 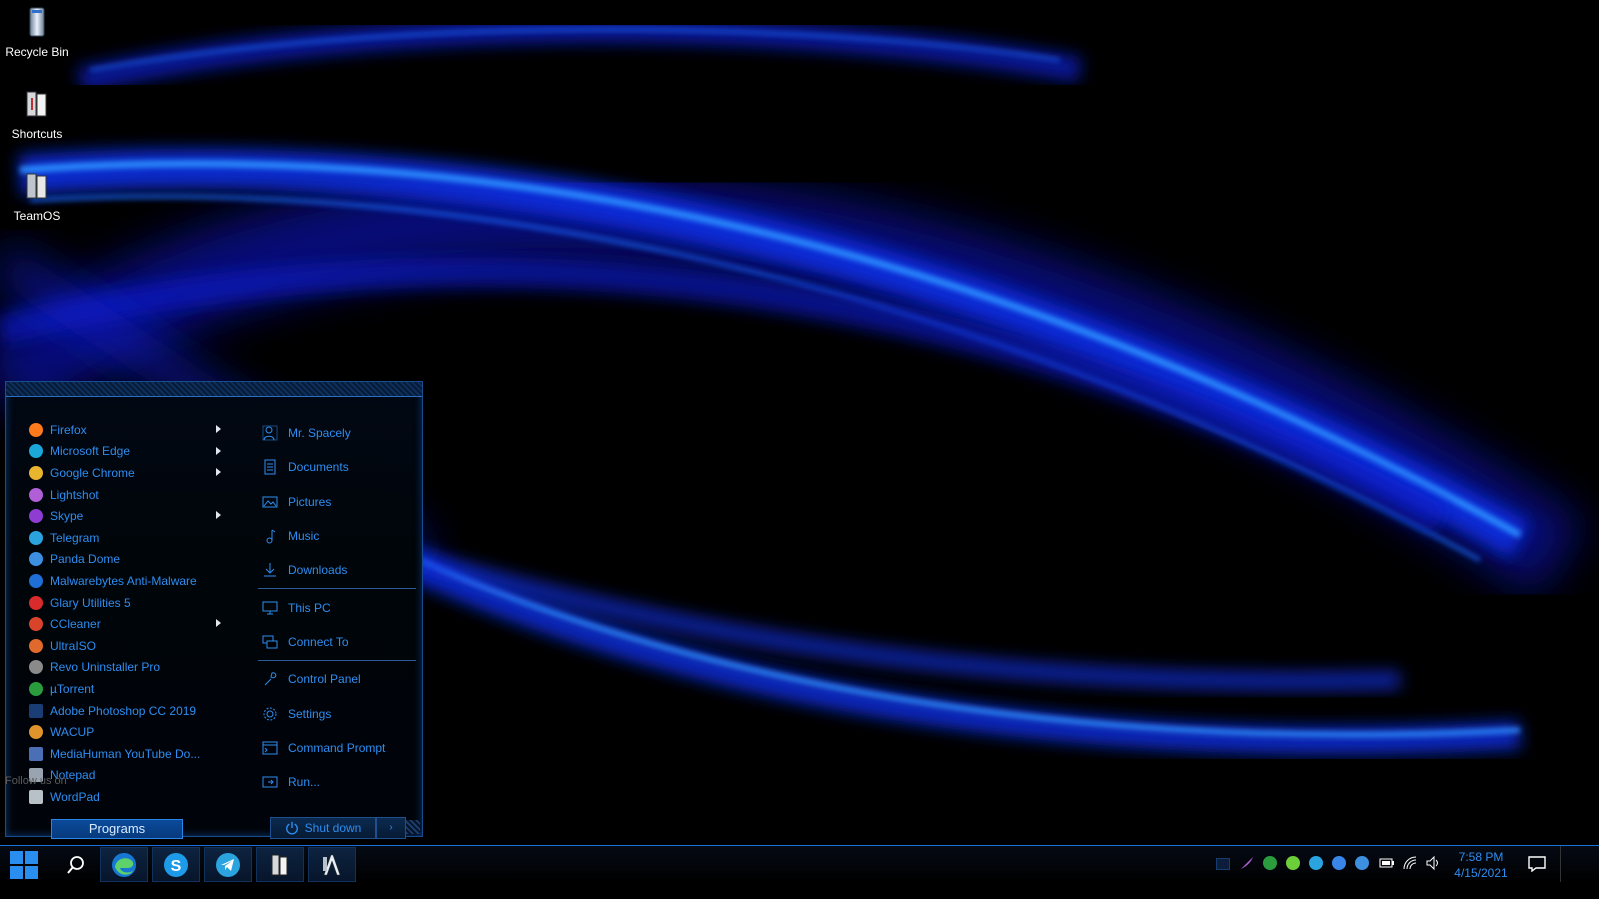 What do you see at coordinates (36, 602) in the screenshot?
I see `glary-icon` at bounding box center [36, 602].